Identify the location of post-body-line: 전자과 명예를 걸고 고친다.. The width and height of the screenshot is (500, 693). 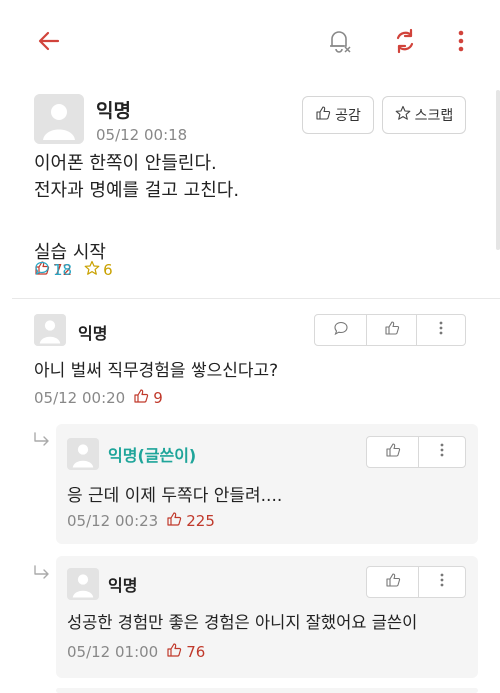
(137, 190).